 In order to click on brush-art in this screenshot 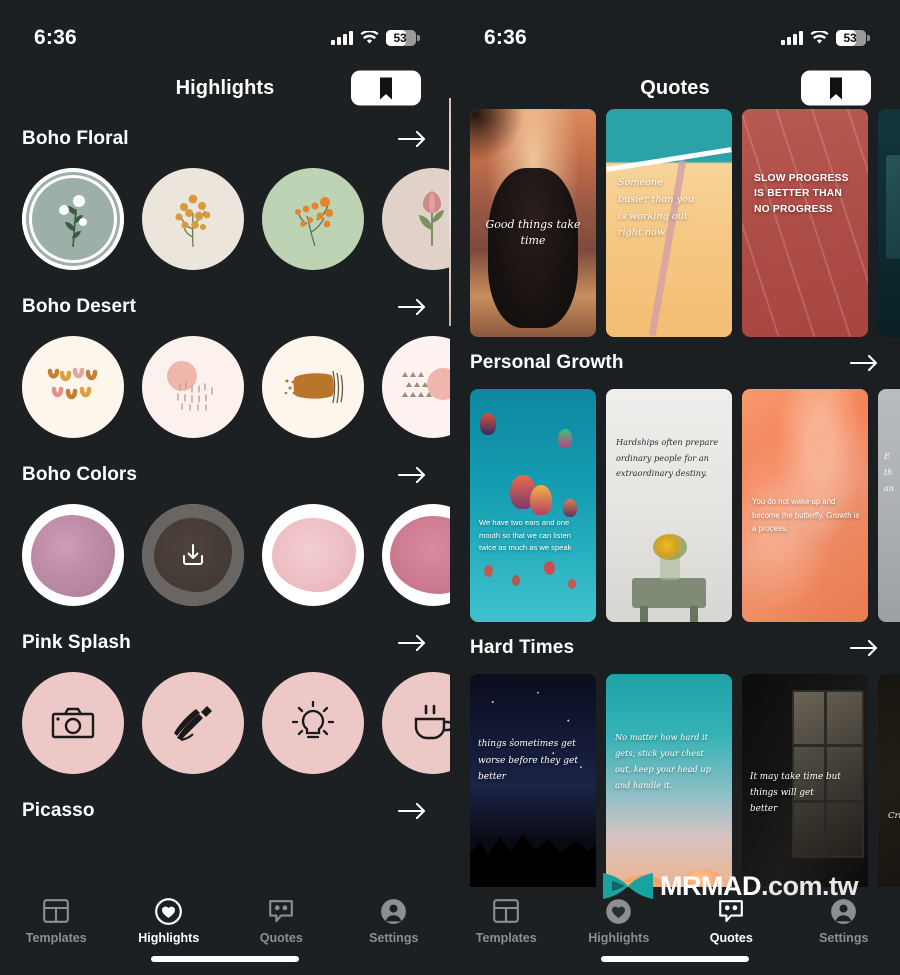, I will do `click(314, 387)`.